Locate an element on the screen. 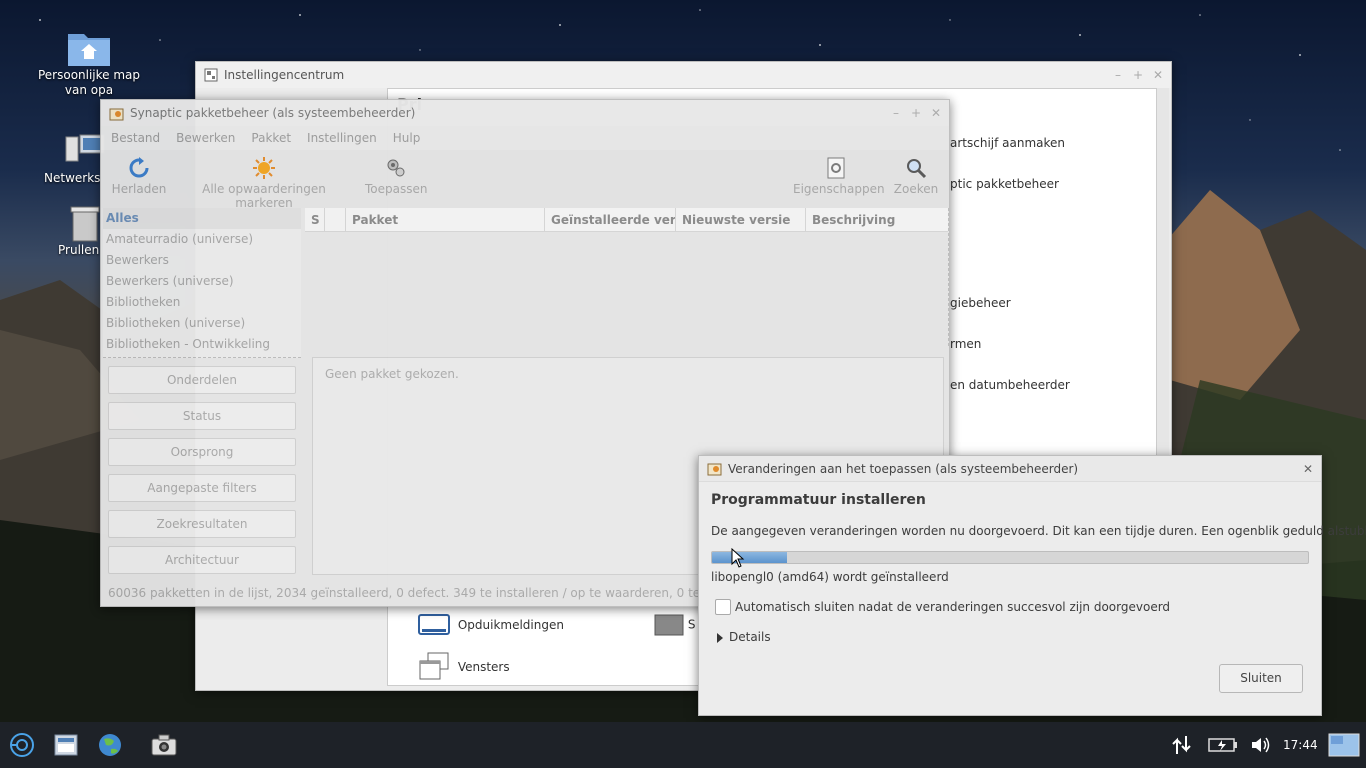 This screenshot has width=1366, height=768. filter-item: Bewerkers is located at coordinates (202, 260).